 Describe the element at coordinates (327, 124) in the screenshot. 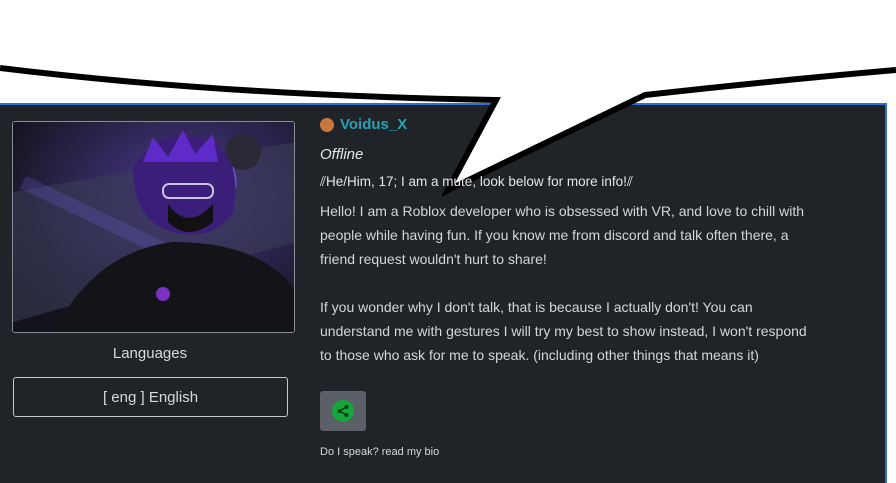

I see `status-indicator` at that location.